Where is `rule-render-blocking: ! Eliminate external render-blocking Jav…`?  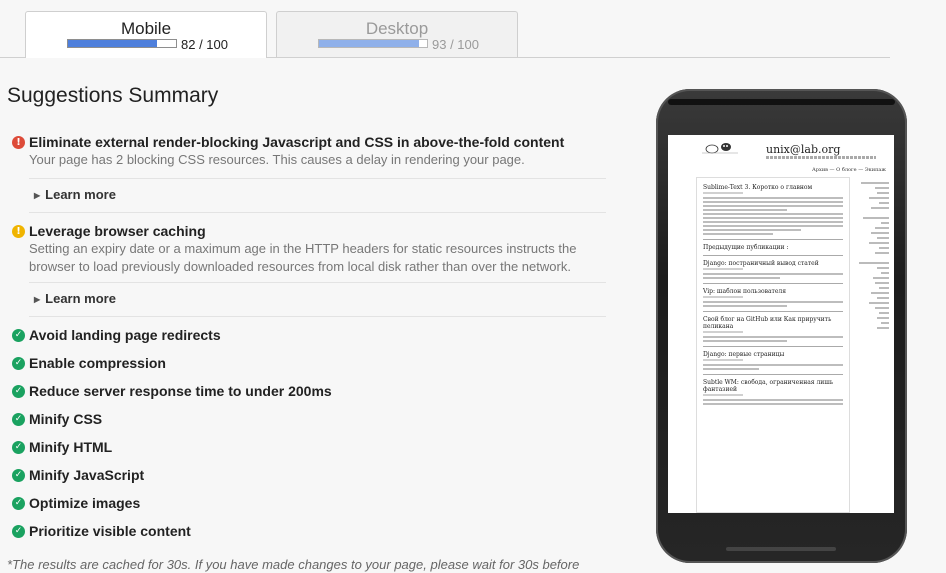 rule-render-blocking: ! Eliminate external render-blocking Jav… is located at coordinates (288, 142).